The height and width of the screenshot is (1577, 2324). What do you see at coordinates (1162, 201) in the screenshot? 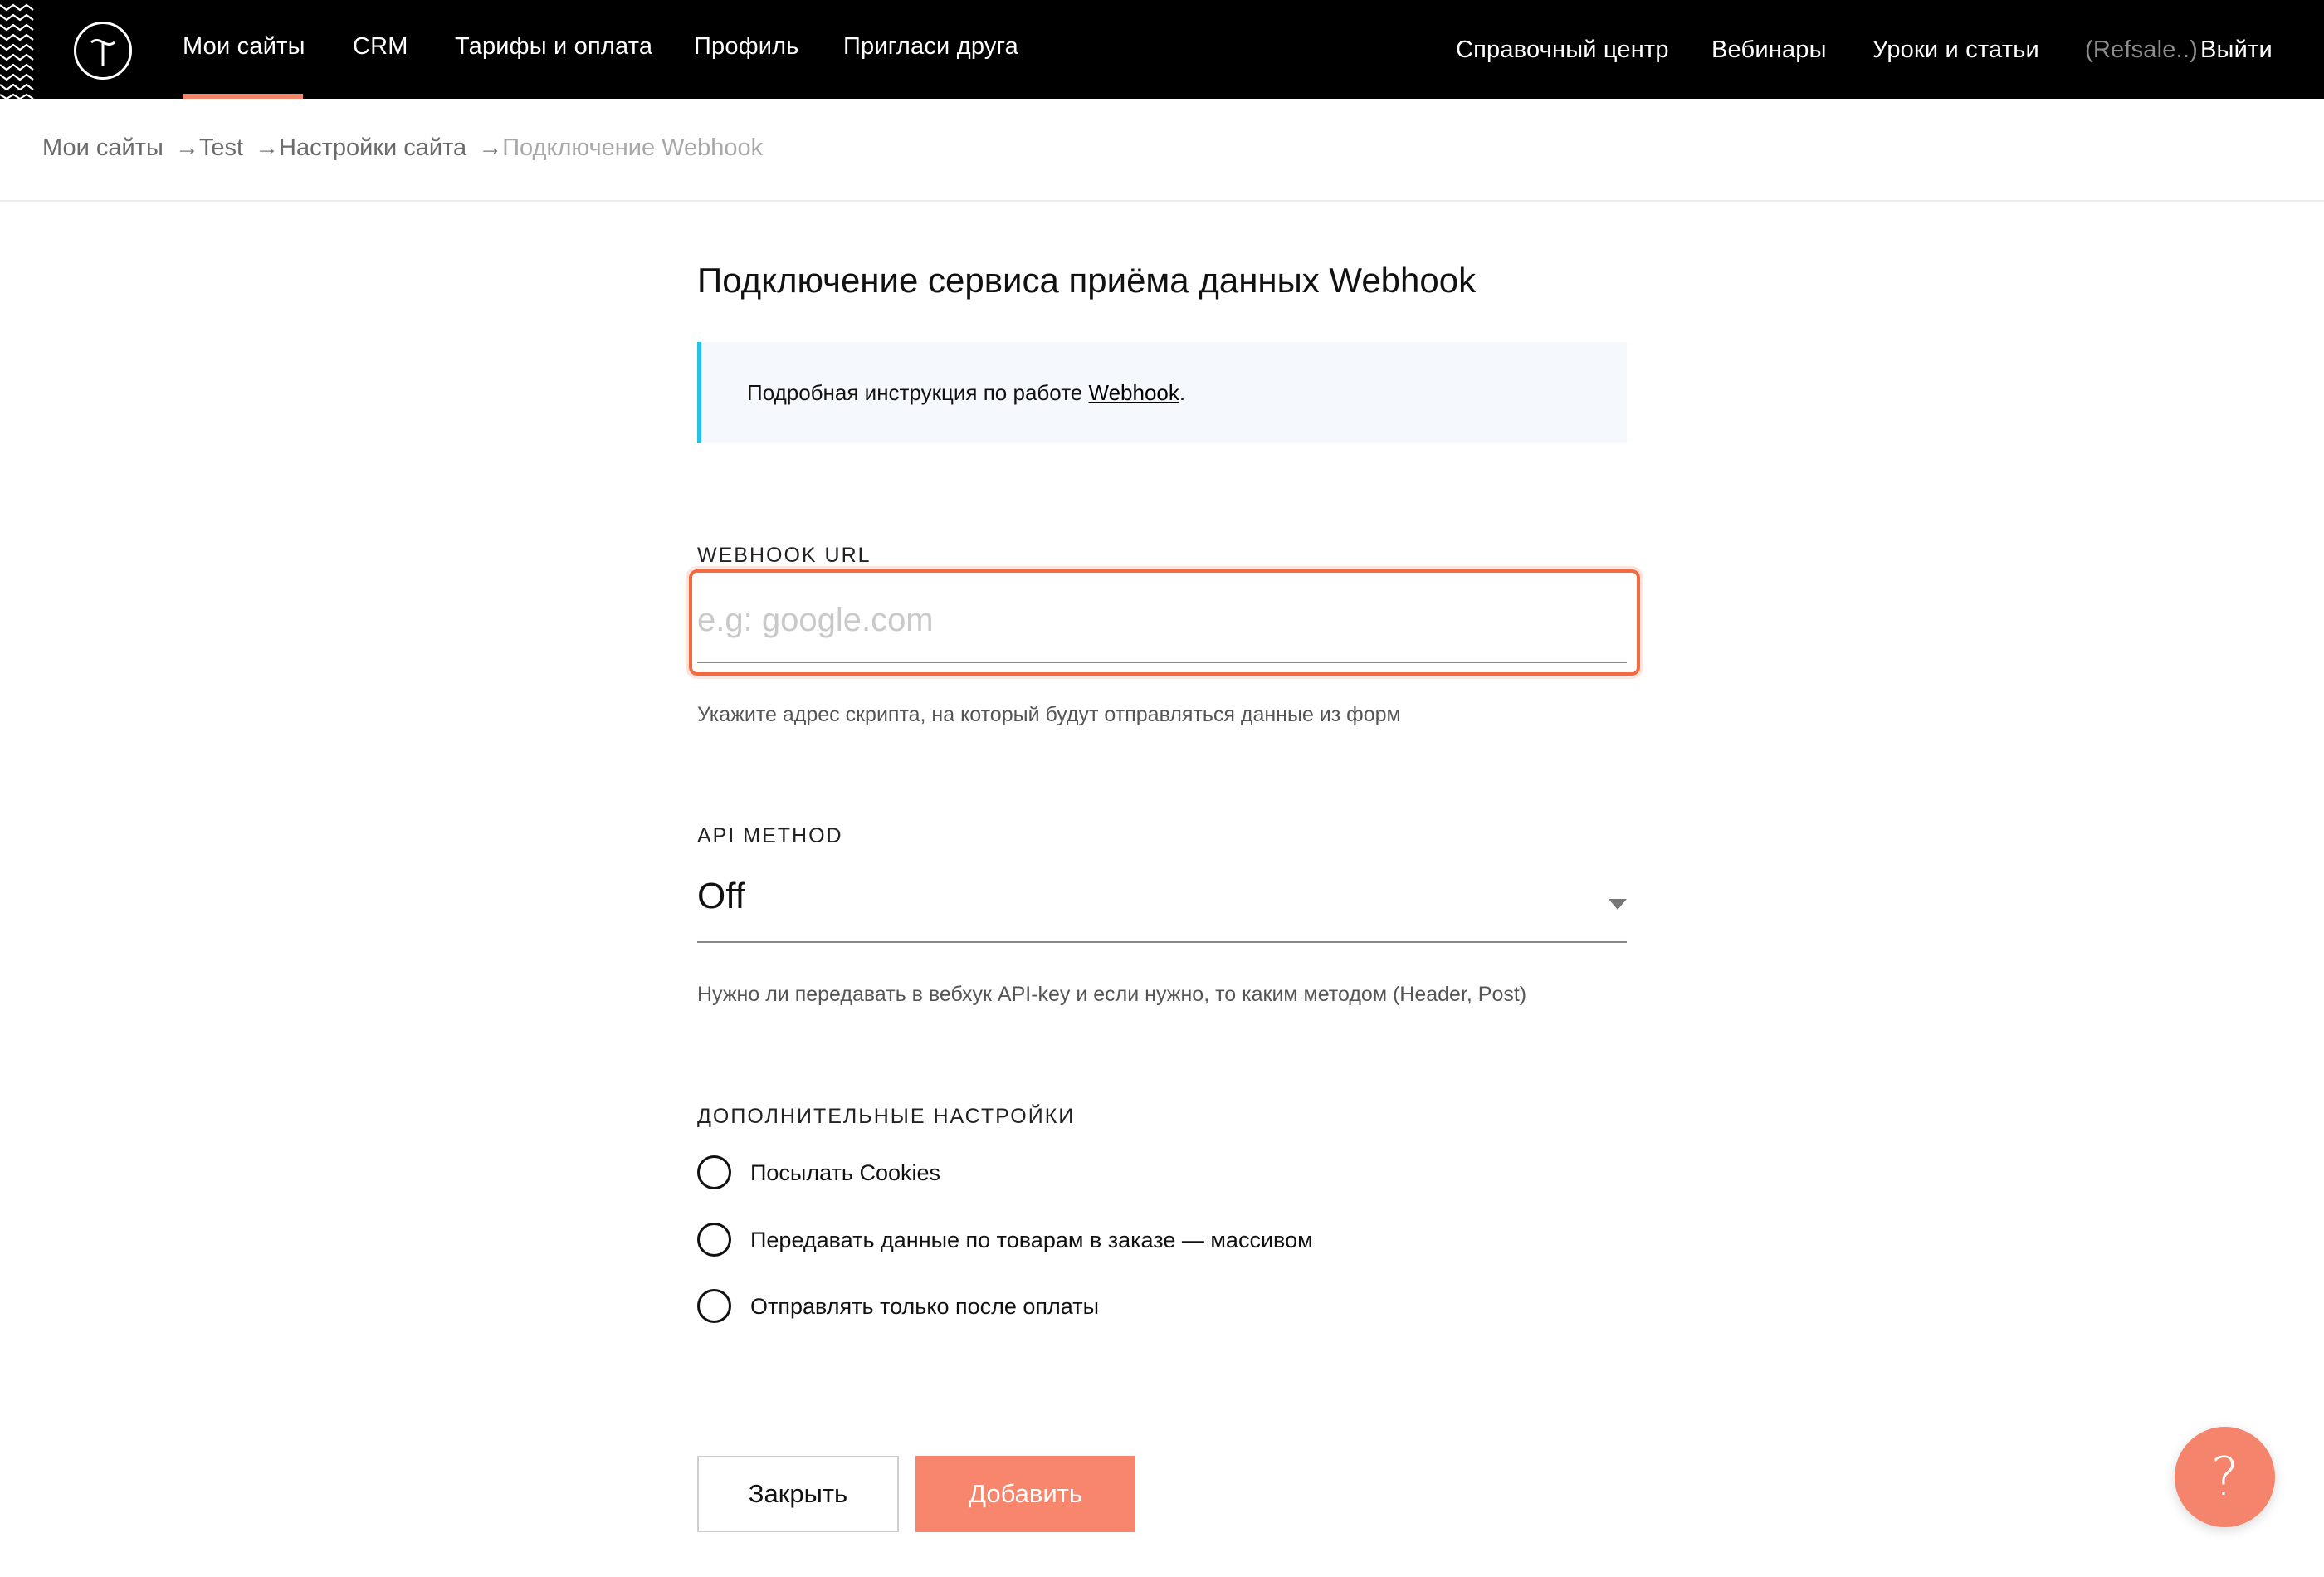
I see `divider` at bounding box center [1162, 201].